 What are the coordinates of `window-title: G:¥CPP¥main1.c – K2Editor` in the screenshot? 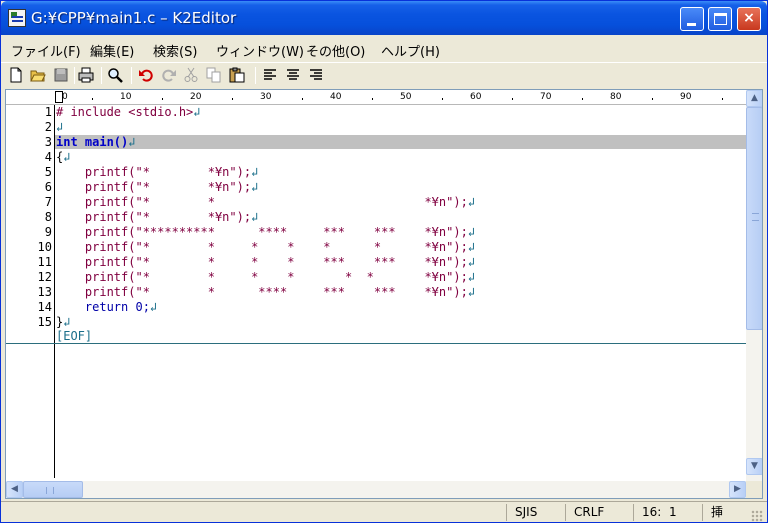 It's located at (134, 18).